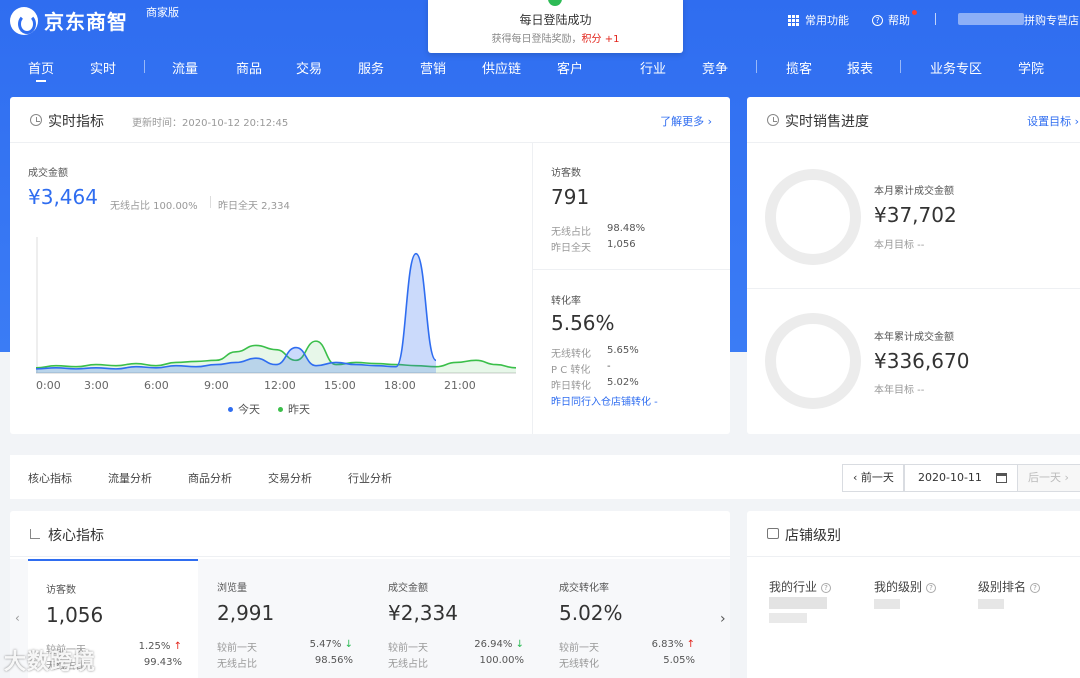 This screenshot has width=1080, height=678. What do you see at coordinates (627, 662) in the screenshot?
I see `metric-sub: 无线转化 5.05%` at bounding box center [627, 662].